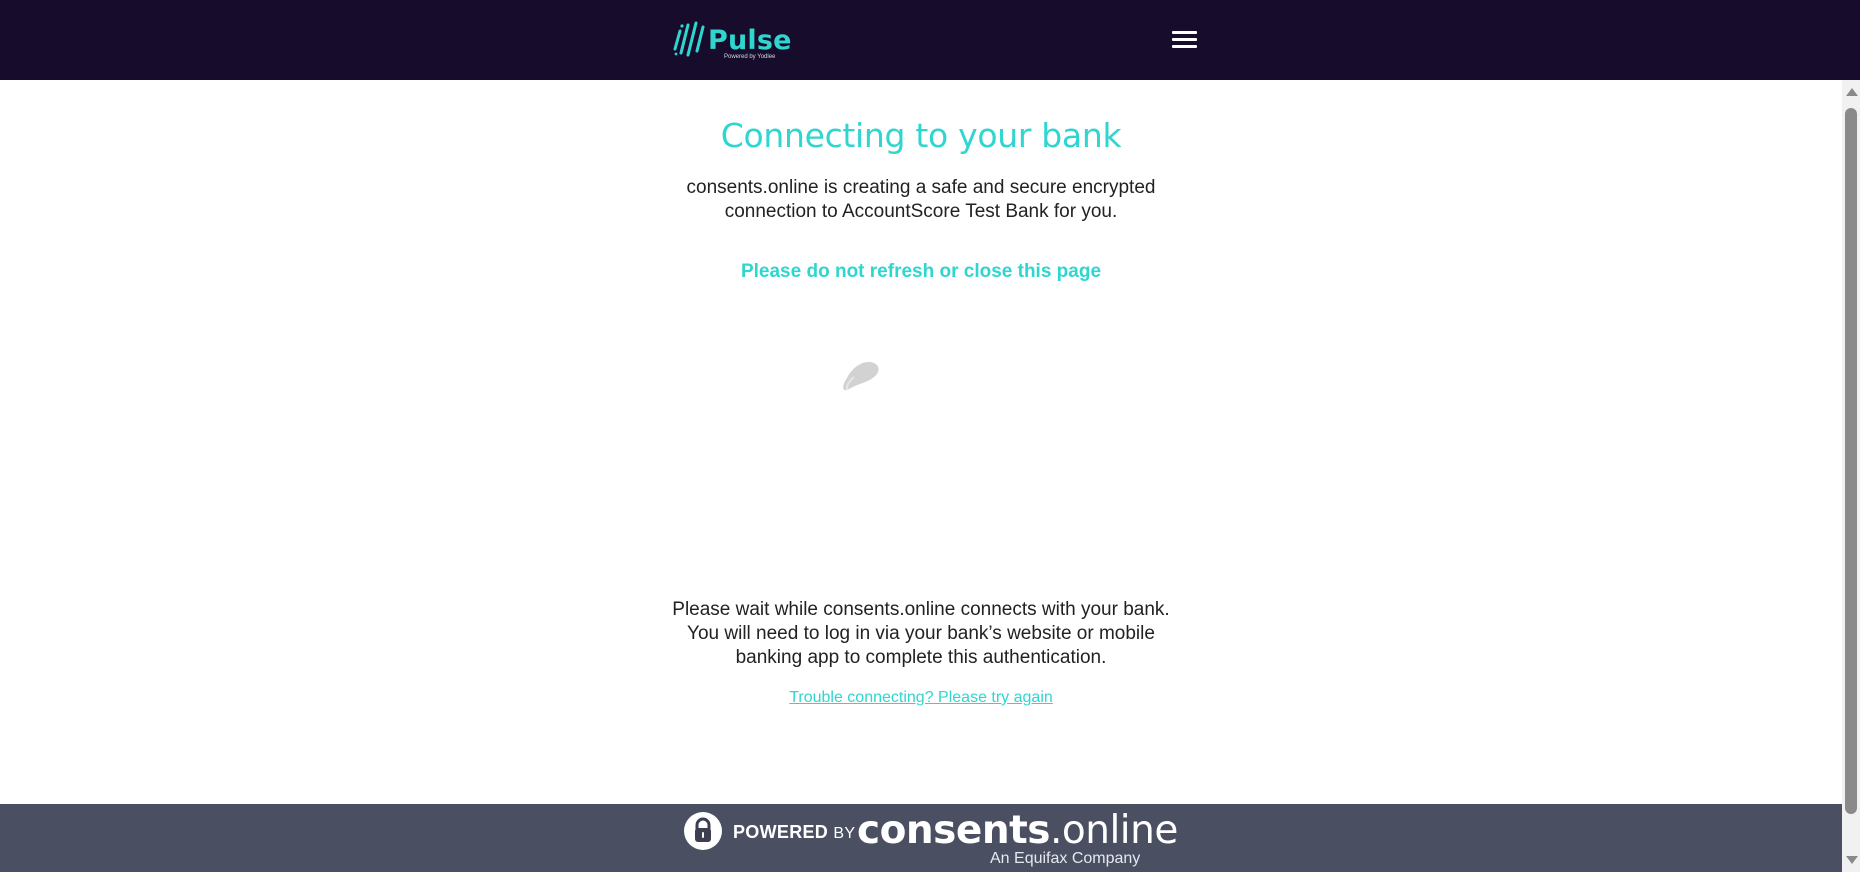 This screenshot has width=1860, height=872. What do you see at coordinates (1852, 92) in the screenshot?
I see `scroll-up-arrow-icon` at bounding box center [1852, 92].